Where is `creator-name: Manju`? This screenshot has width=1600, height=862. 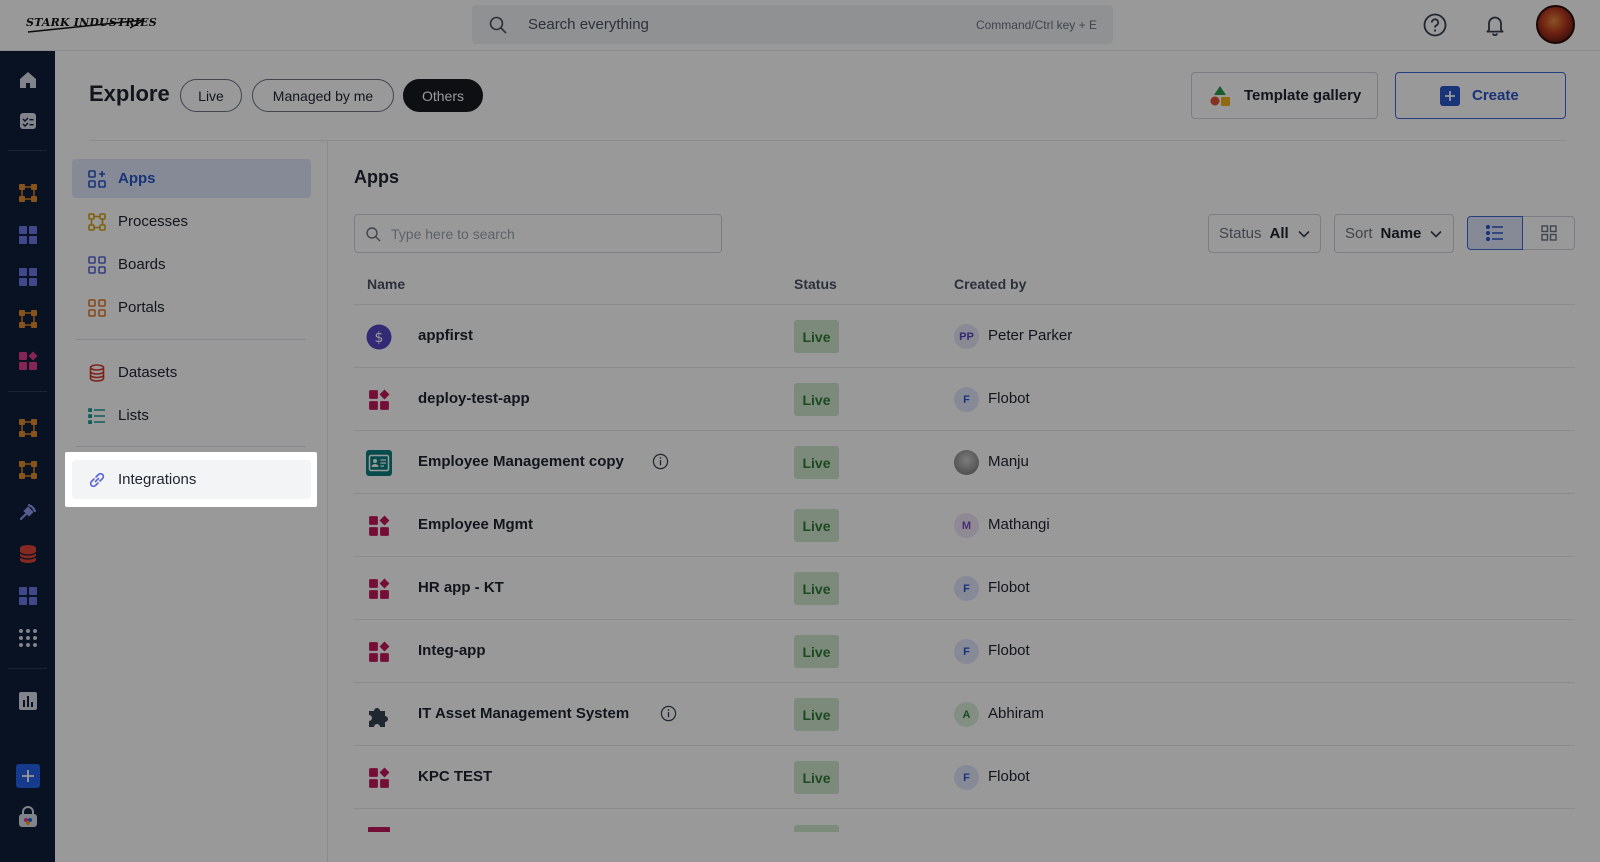
creator-name: Manju is located at coordinates (1008, 461).